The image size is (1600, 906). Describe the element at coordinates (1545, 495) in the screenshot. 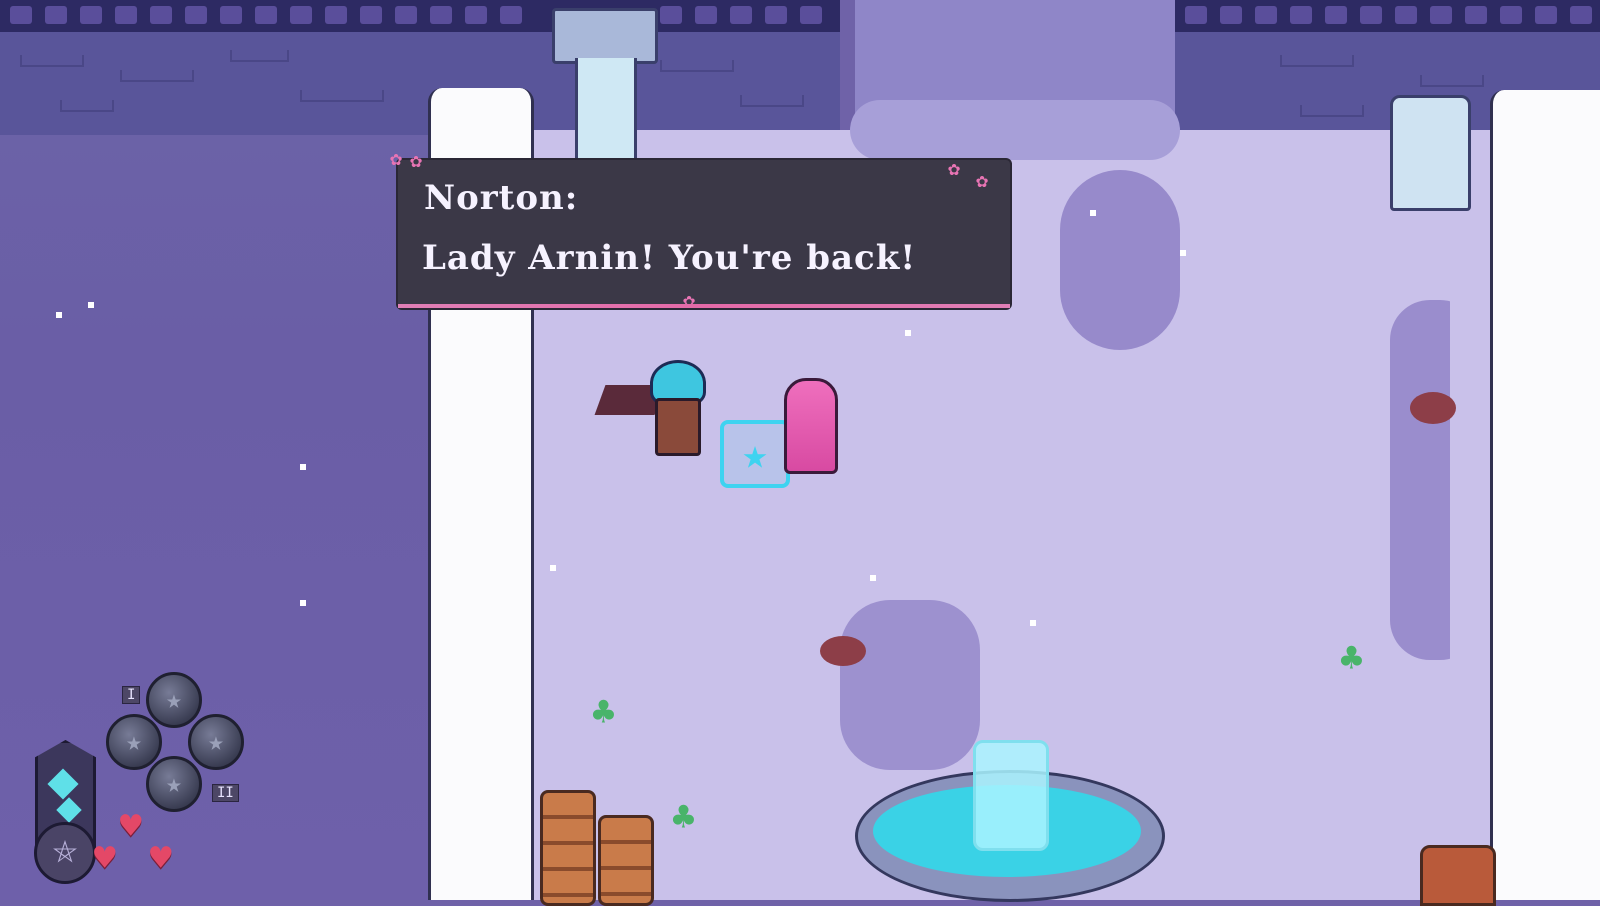

I see `snow-wall-right` at that location.